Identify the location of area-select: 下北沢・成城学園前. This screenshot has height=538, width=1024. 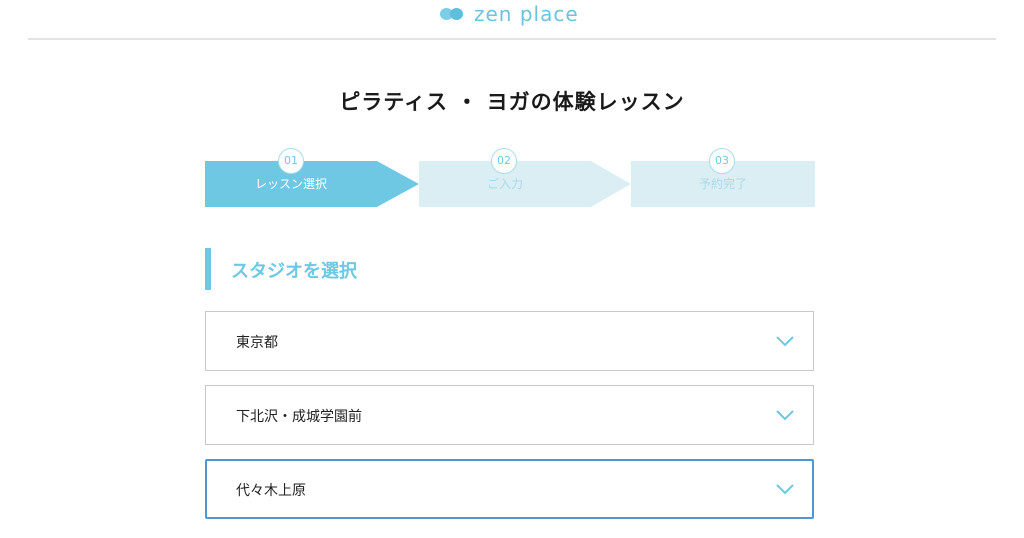
(509, 415).